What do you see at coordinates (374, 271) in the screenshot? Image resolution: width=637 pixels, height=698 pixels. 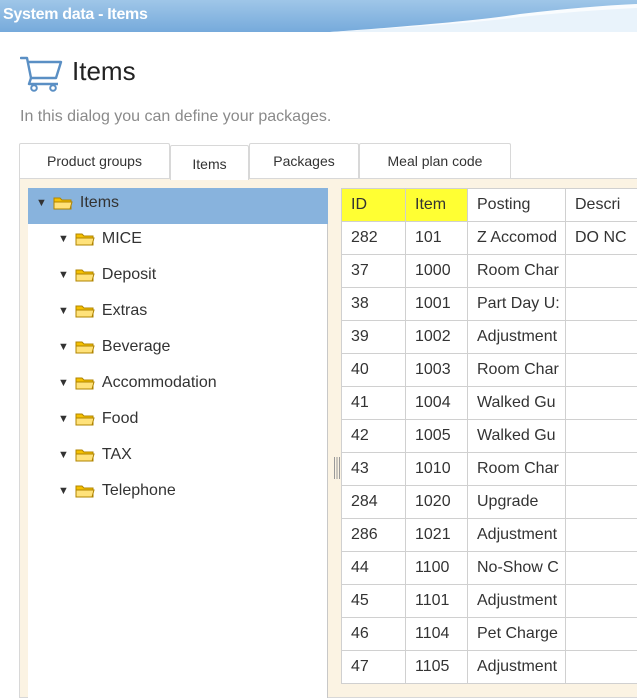 I see `cell-id: 37` at bounding box center [374, 271].